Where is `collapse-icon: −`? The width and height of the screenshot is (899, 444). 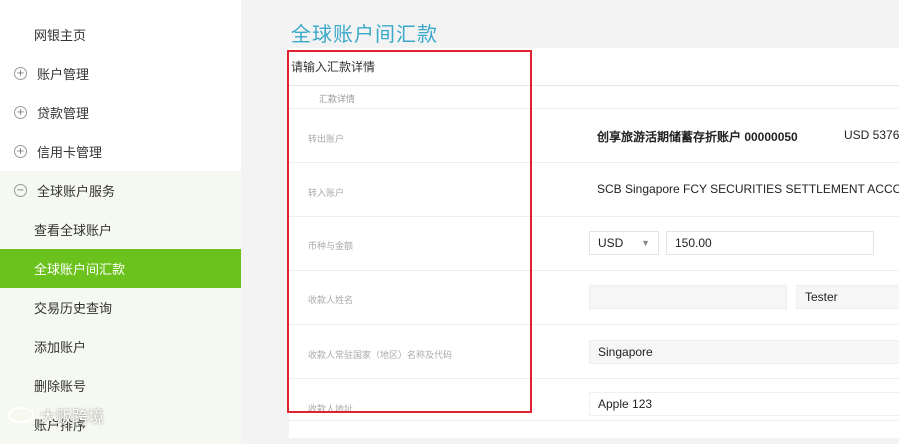 collapse-icon: − is located at coordinates (20, 190).